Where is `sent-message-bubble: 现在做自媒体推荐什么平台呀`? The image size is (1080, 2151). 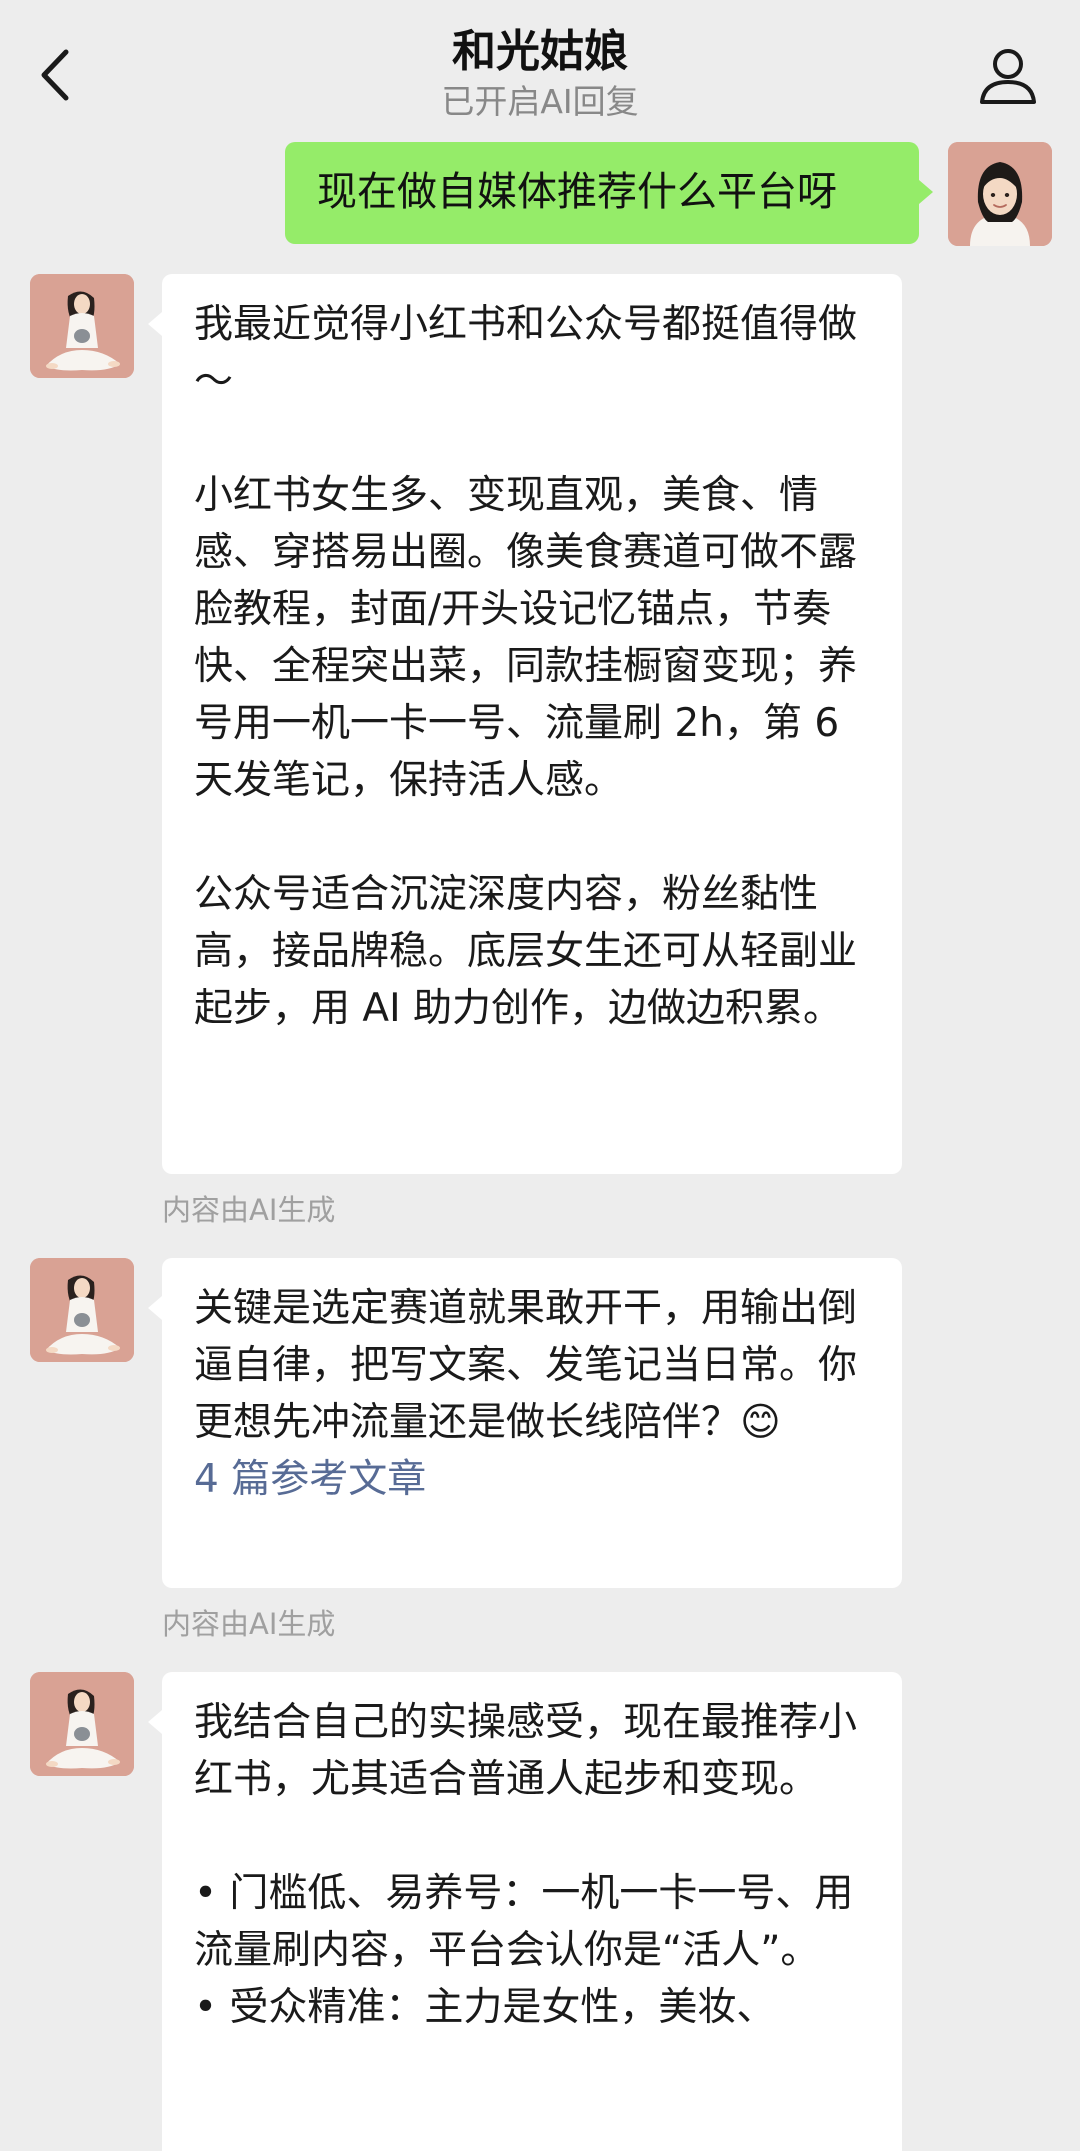 sent-message-bubble: 现在做自媒体推荐什么平台呀 is located at coordinates (609, 193).